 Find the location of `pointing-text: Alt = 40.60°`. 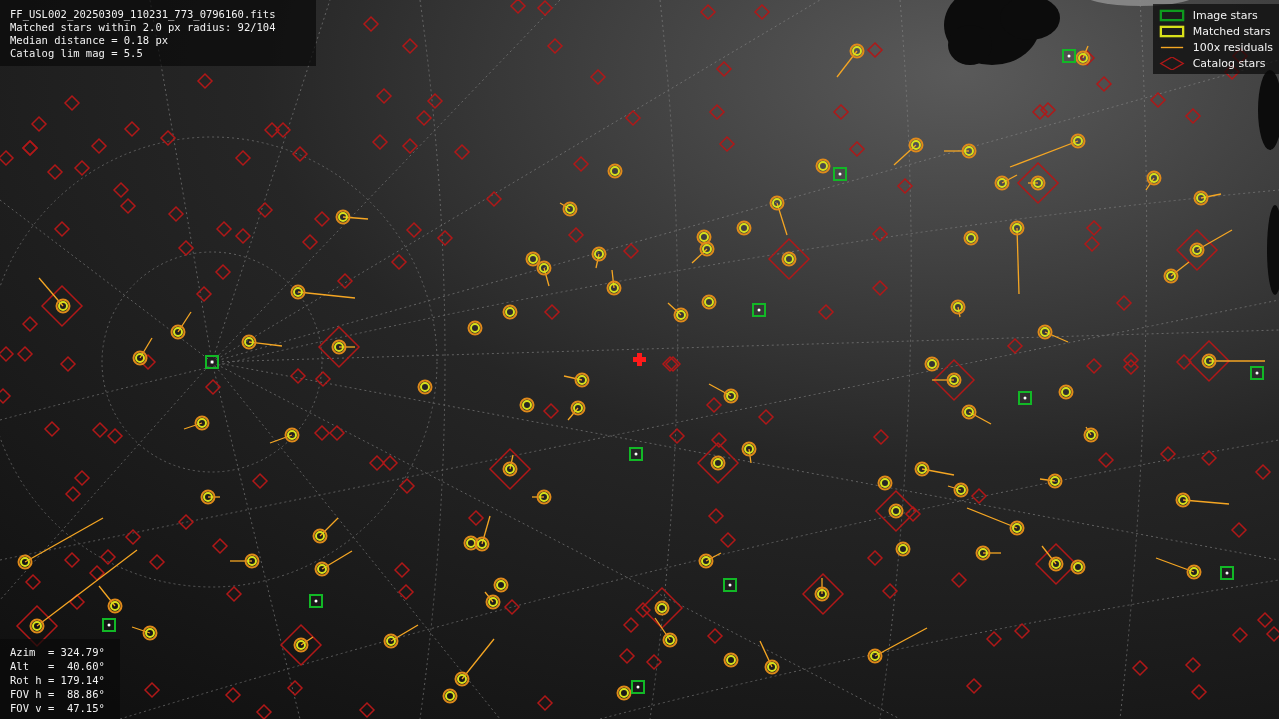

pointing-text: Alt = 40.60° is located at coordinates (58, 666).